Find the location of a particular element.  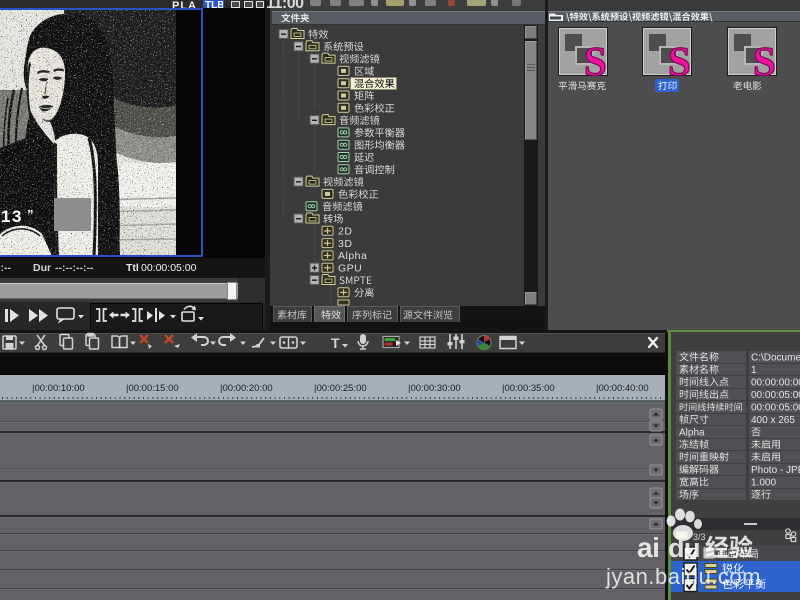

svg-text: 1 is located at coordinates (754, 370).